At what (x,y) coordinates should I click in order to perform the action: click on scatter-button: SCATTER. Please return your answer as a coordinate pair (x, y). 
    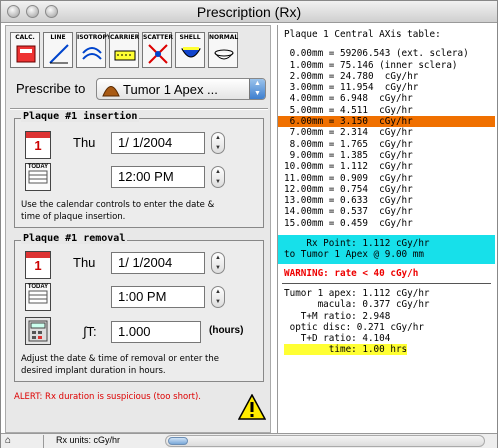
    Looking at the image, I should click on (157, 50).